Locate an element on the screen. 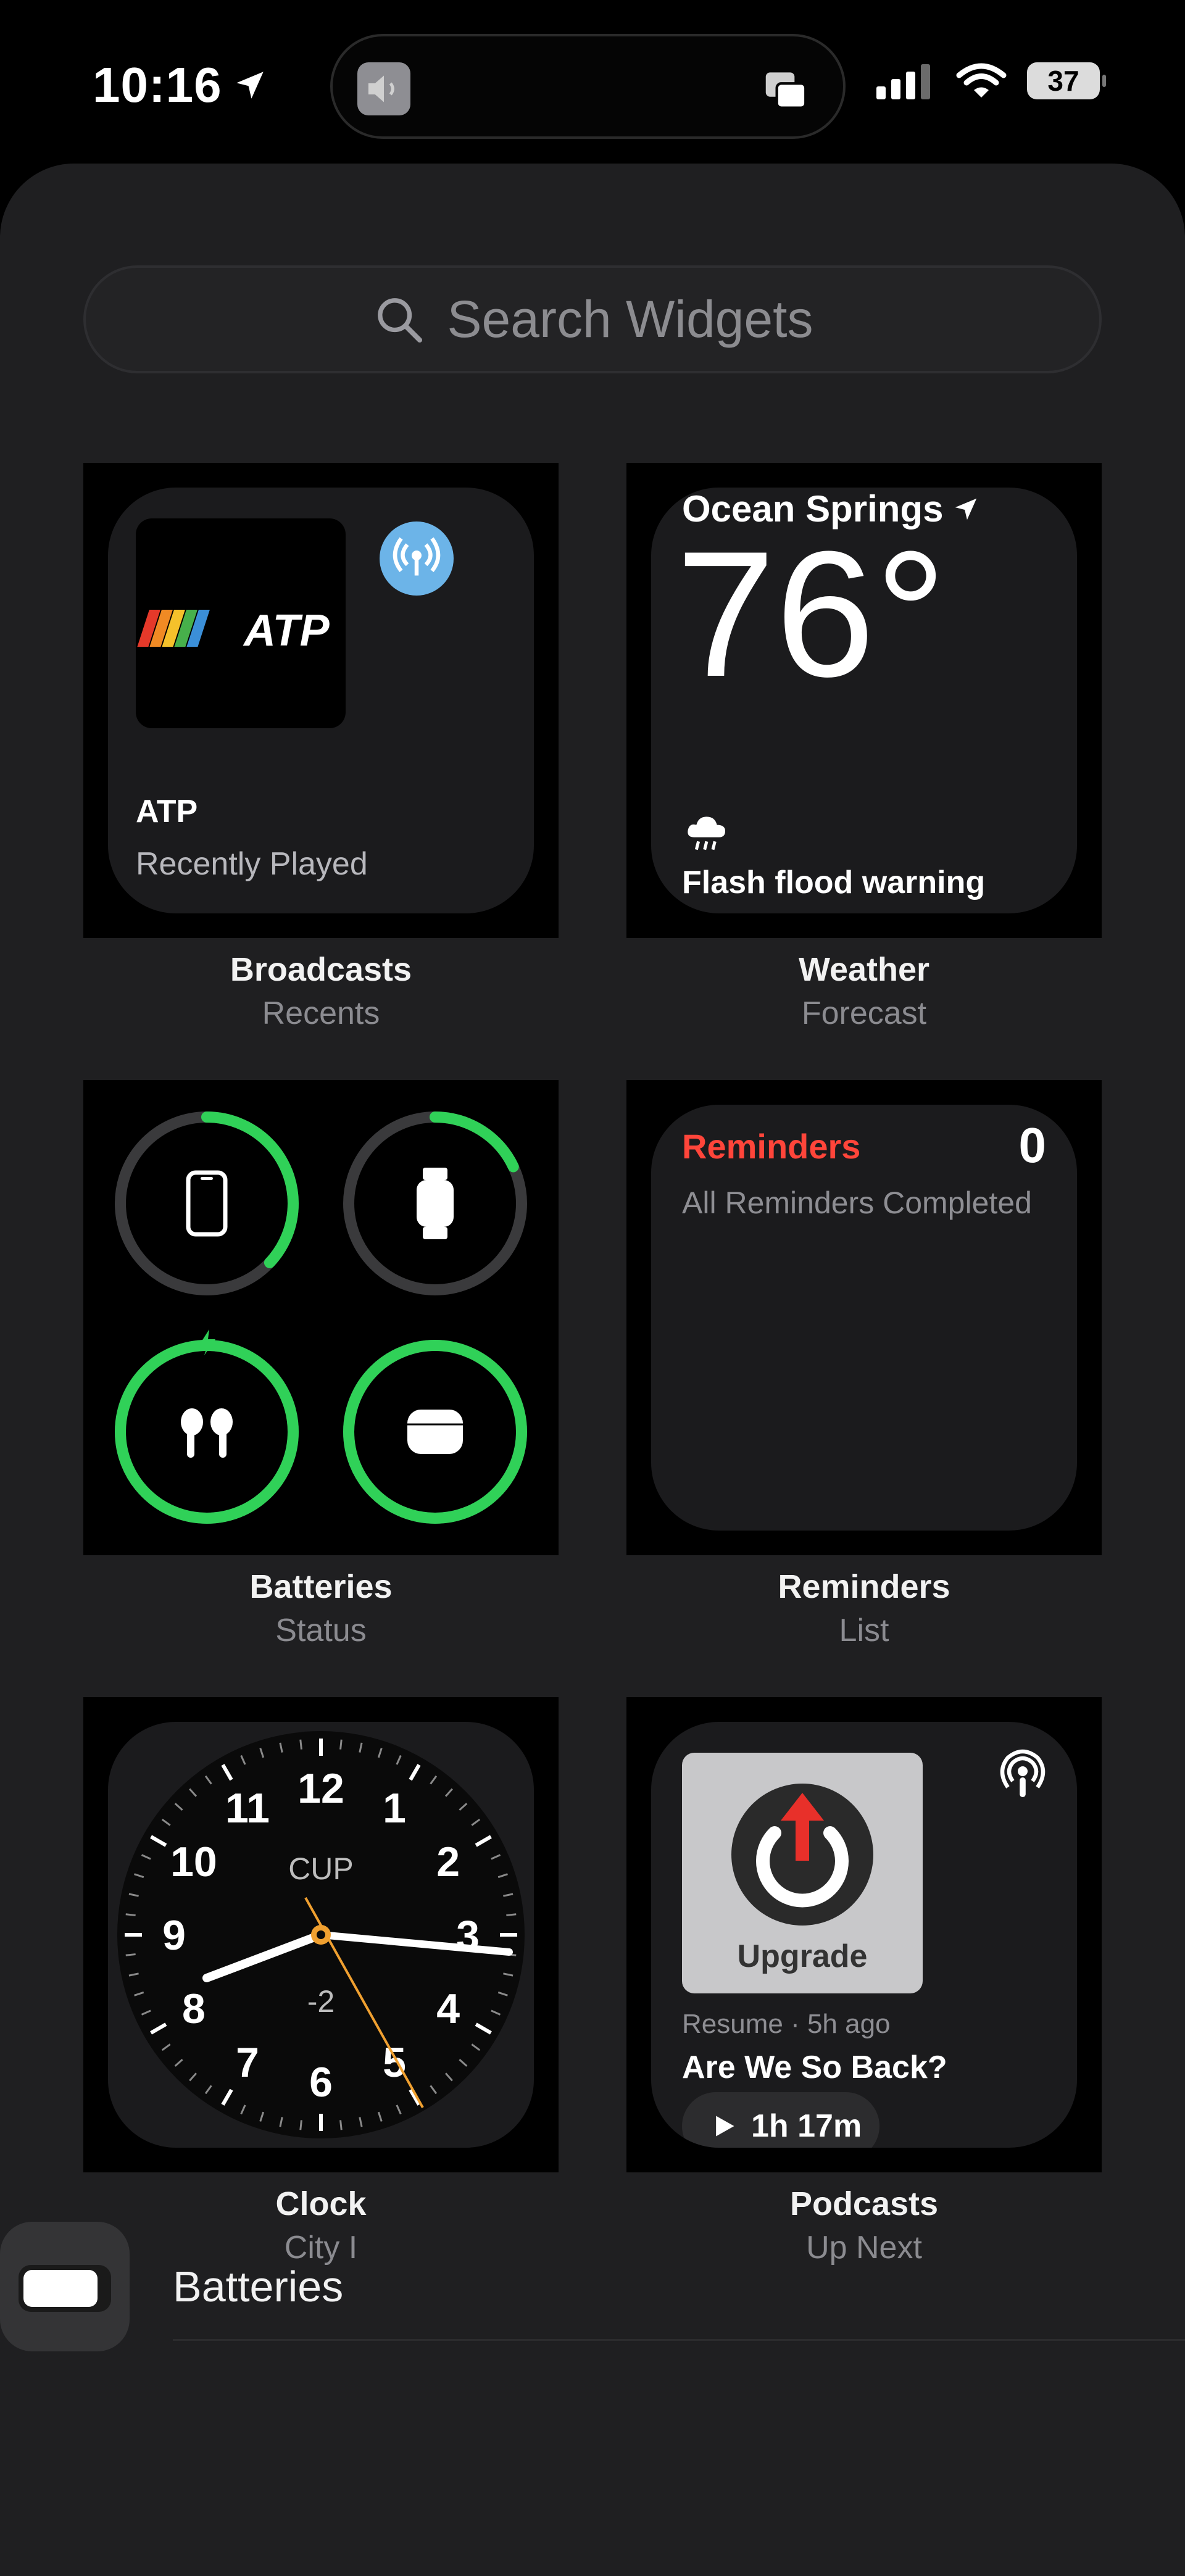  podcast-play-button: 1h 17m is located at coordinates (780, 2120).